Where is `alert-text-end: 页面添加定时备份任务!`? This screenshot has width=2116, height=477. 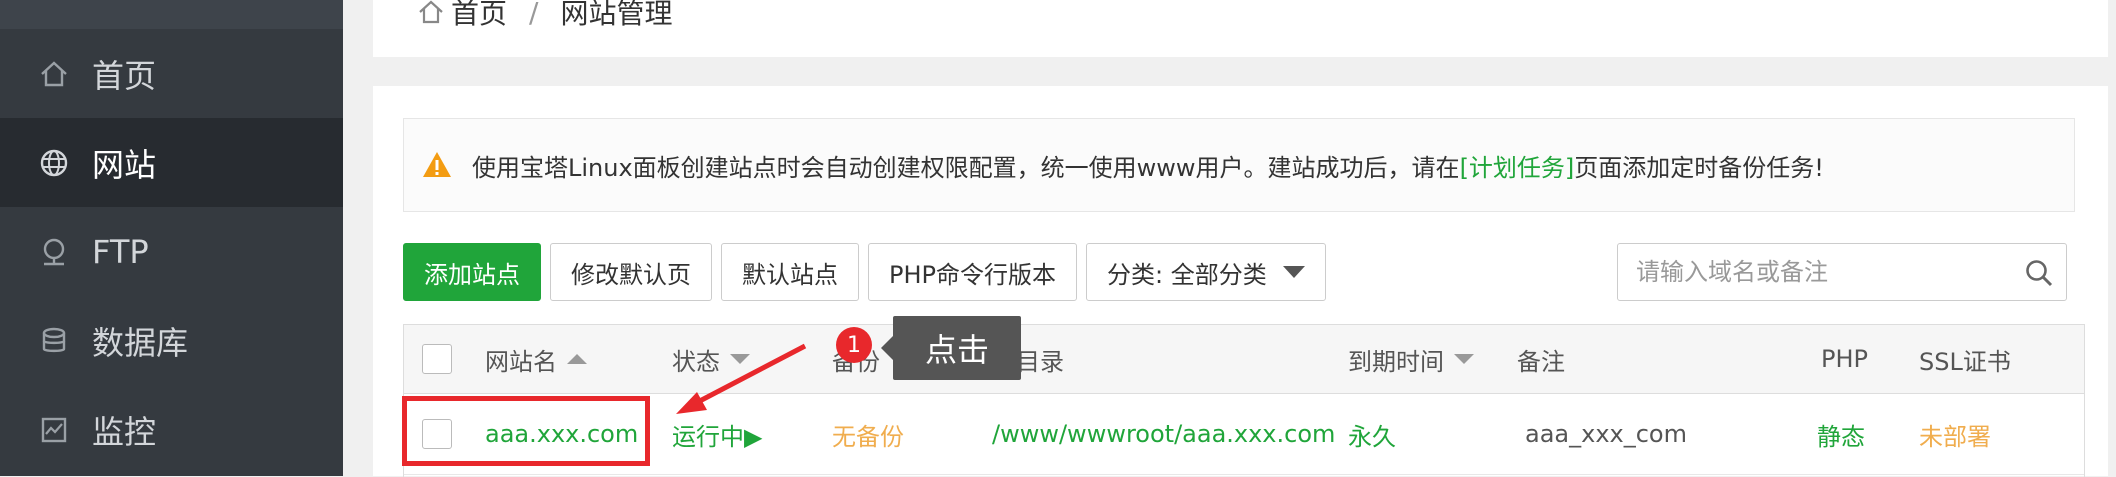
alert-text-end: 页面添加定时备份任务! is located at coordinates (1699, 167).